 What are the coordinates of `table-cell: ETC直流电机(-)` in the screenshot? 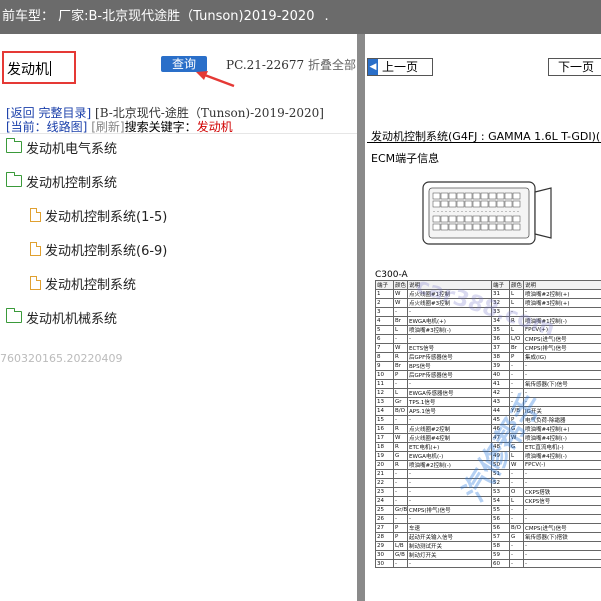 It's located at (562, 446).